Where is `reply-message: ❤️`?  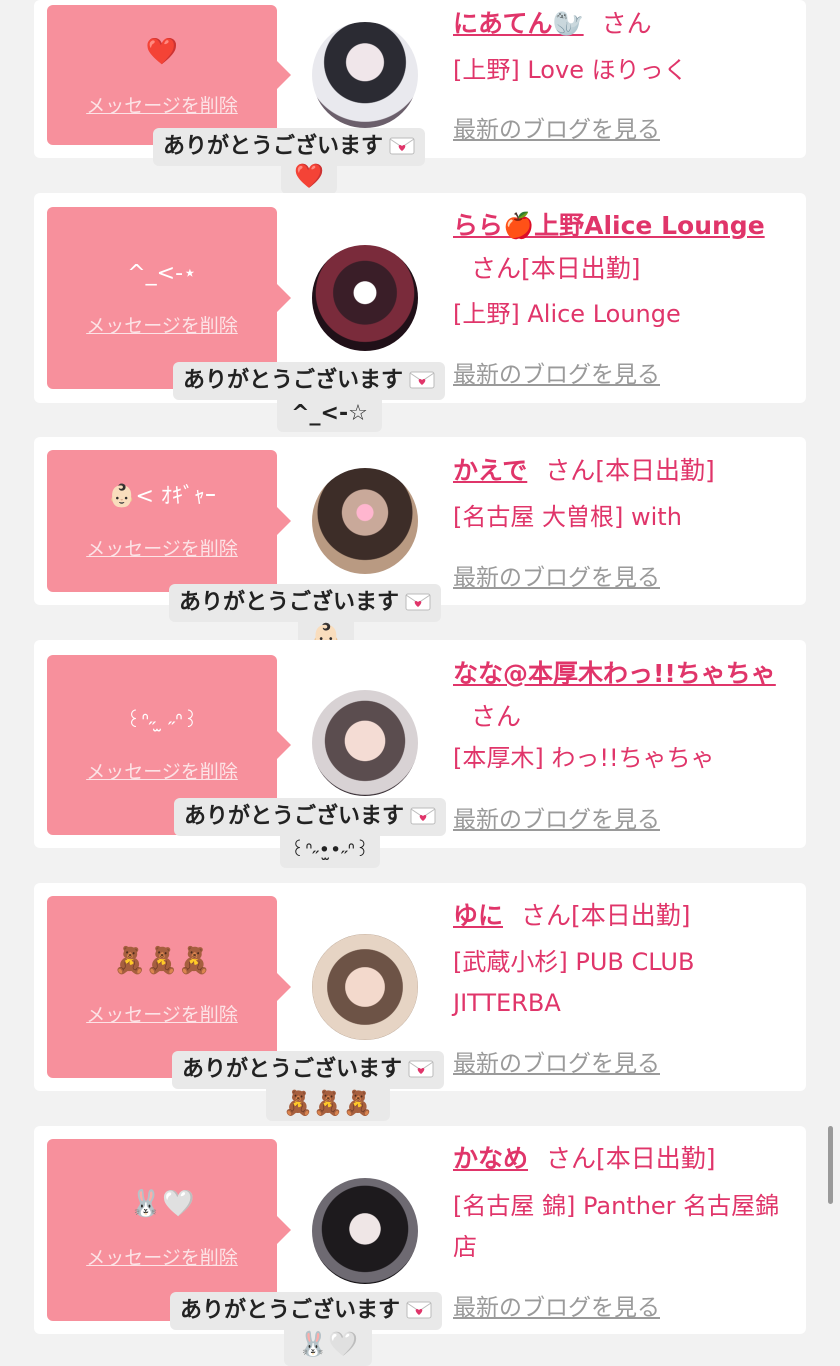 reply-message: ❤️ is located at coordinates (309, 176).